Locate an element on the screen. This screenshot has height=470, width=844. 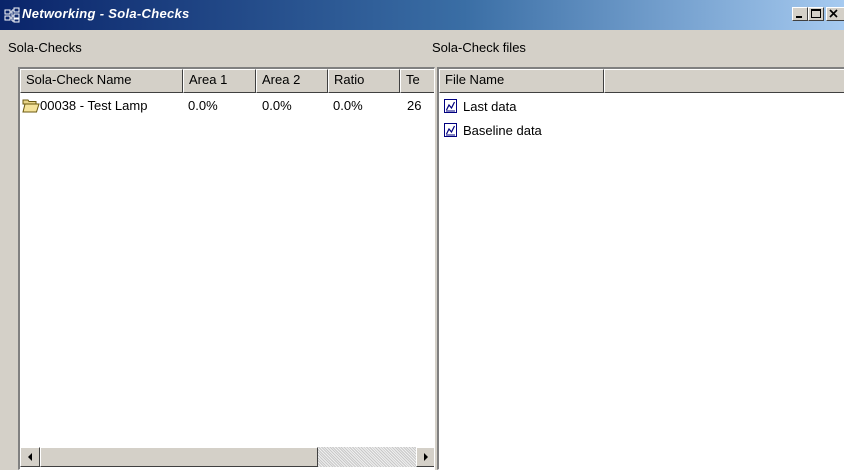
folder-open-icon is located at coordinates (31, 106).